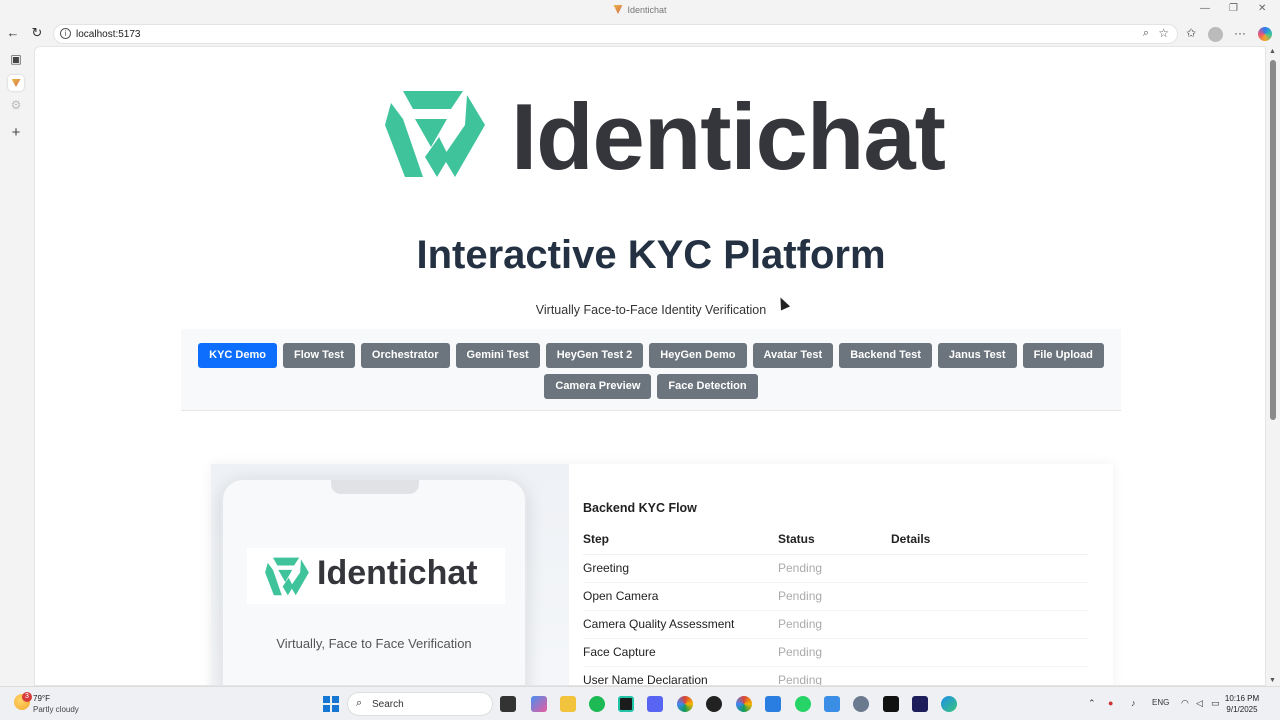 The height and width of the screenshot is (720, 1280). What do you see at coordinates (680, 624) in the screenshot?
I see `step-cell: Camera Quality Assessment` at bounding box center [680, 624].